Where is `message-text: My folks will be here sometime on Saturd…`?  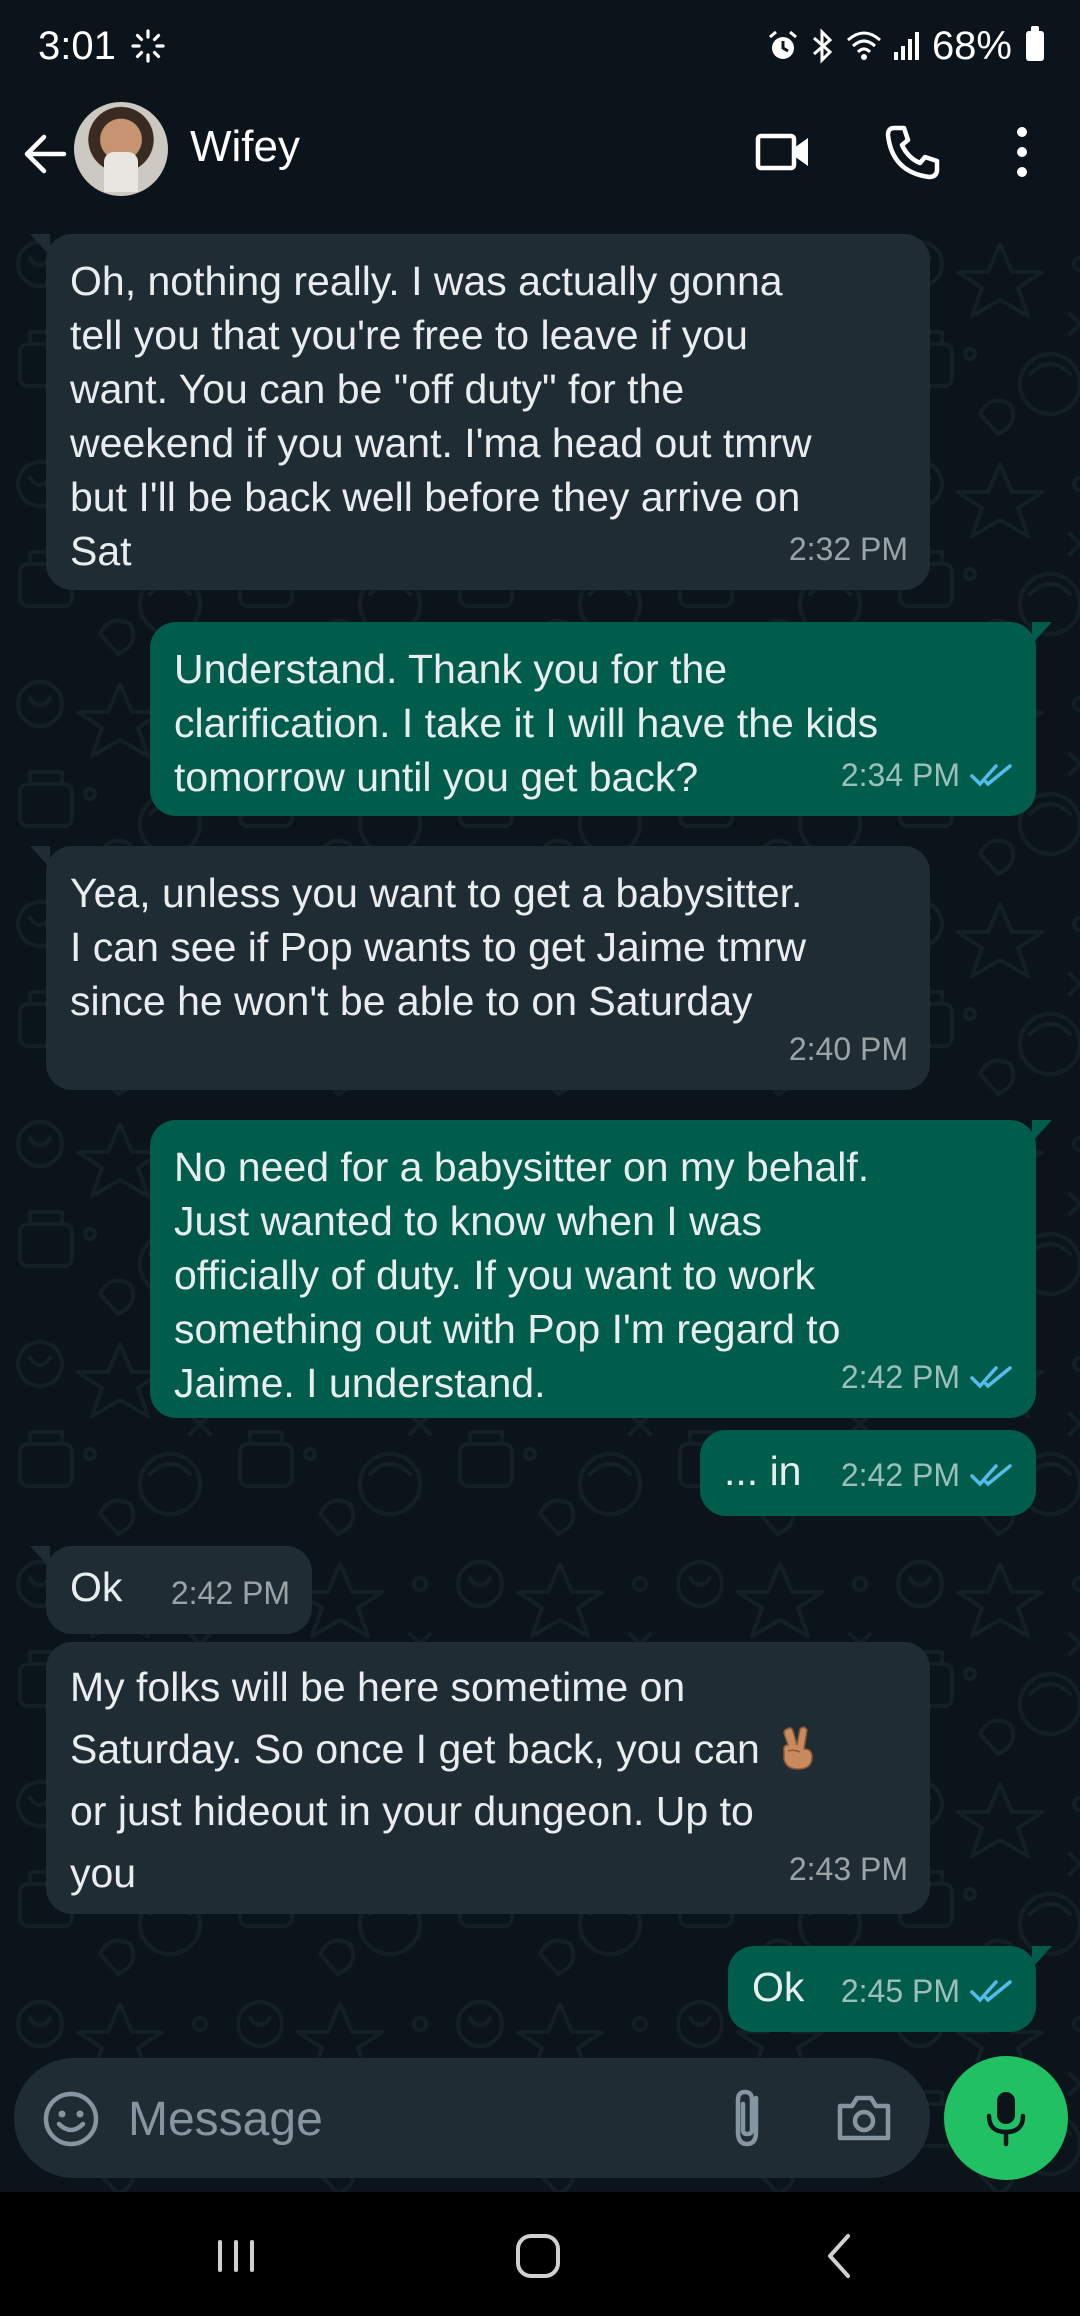
message-text: My folks will be here sometime on Saturd… is located at coordinates (488, 1780).